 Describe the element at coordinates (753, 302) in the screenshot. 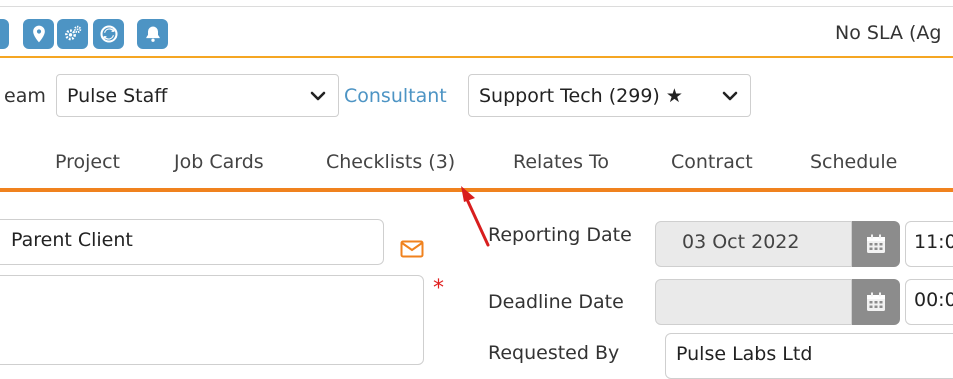

I see `deadline-date-input` at that location.